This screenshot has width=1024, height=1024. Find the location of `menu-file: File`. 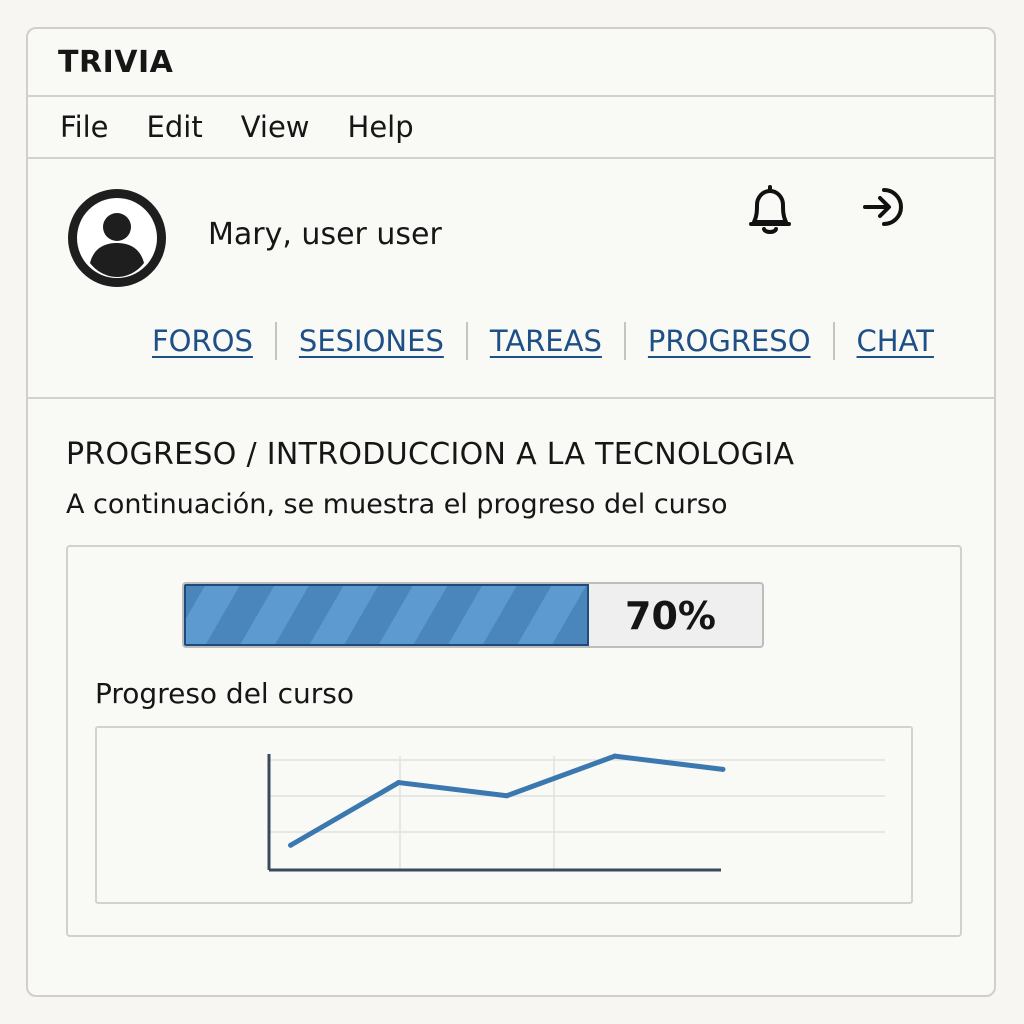

menu-file: File is located at coordinates (84, 127).